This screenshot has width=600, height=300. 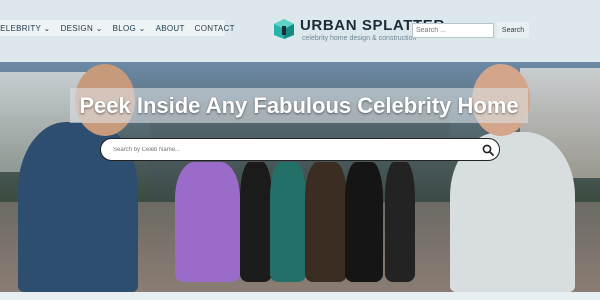 I want to click on hero-person-purple-gown, so click(x=207, y=222).